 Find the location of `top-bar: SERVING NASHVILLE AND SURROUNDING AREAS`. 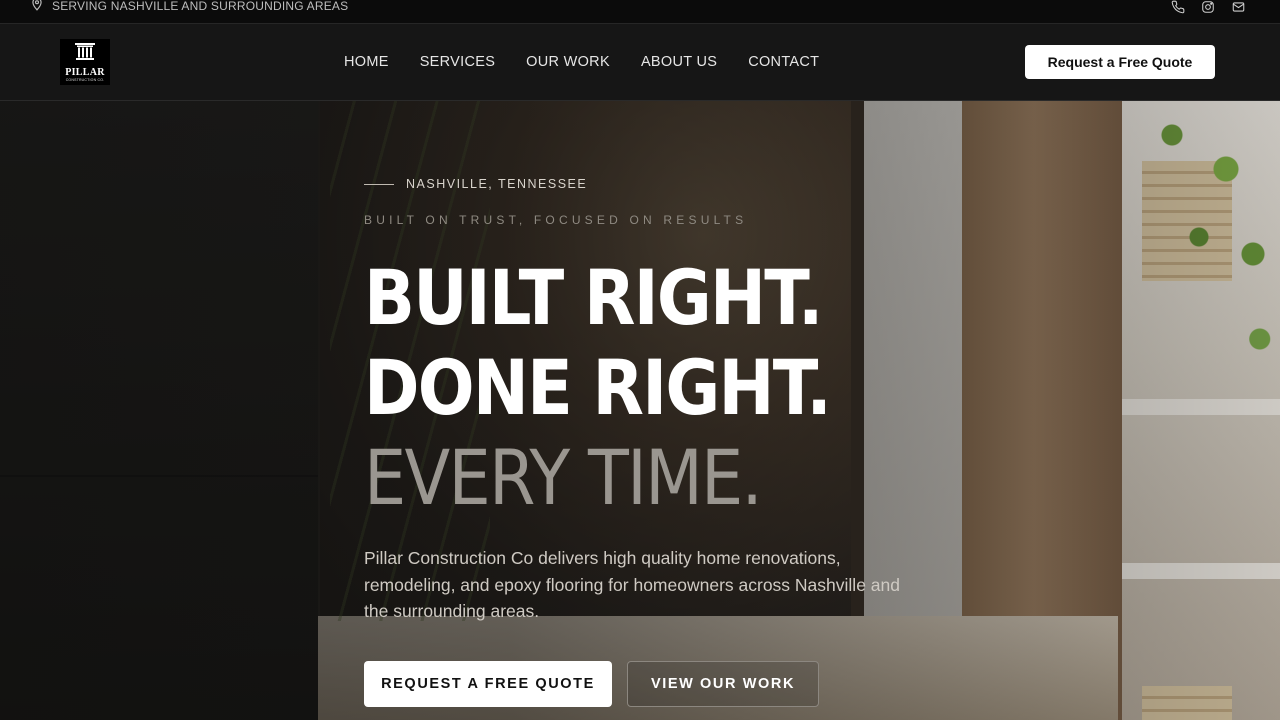

top-bar: SERVING NASHVILLE AND SURROUNDING AREAS is located at coordinates (640, 12).